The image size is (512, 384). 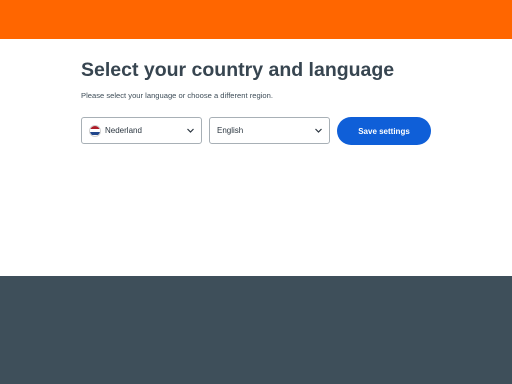 What do you see at coordinates (230, 130) in the screenshot?
I see `language-select-value: English` at bounding box center [230, 130].